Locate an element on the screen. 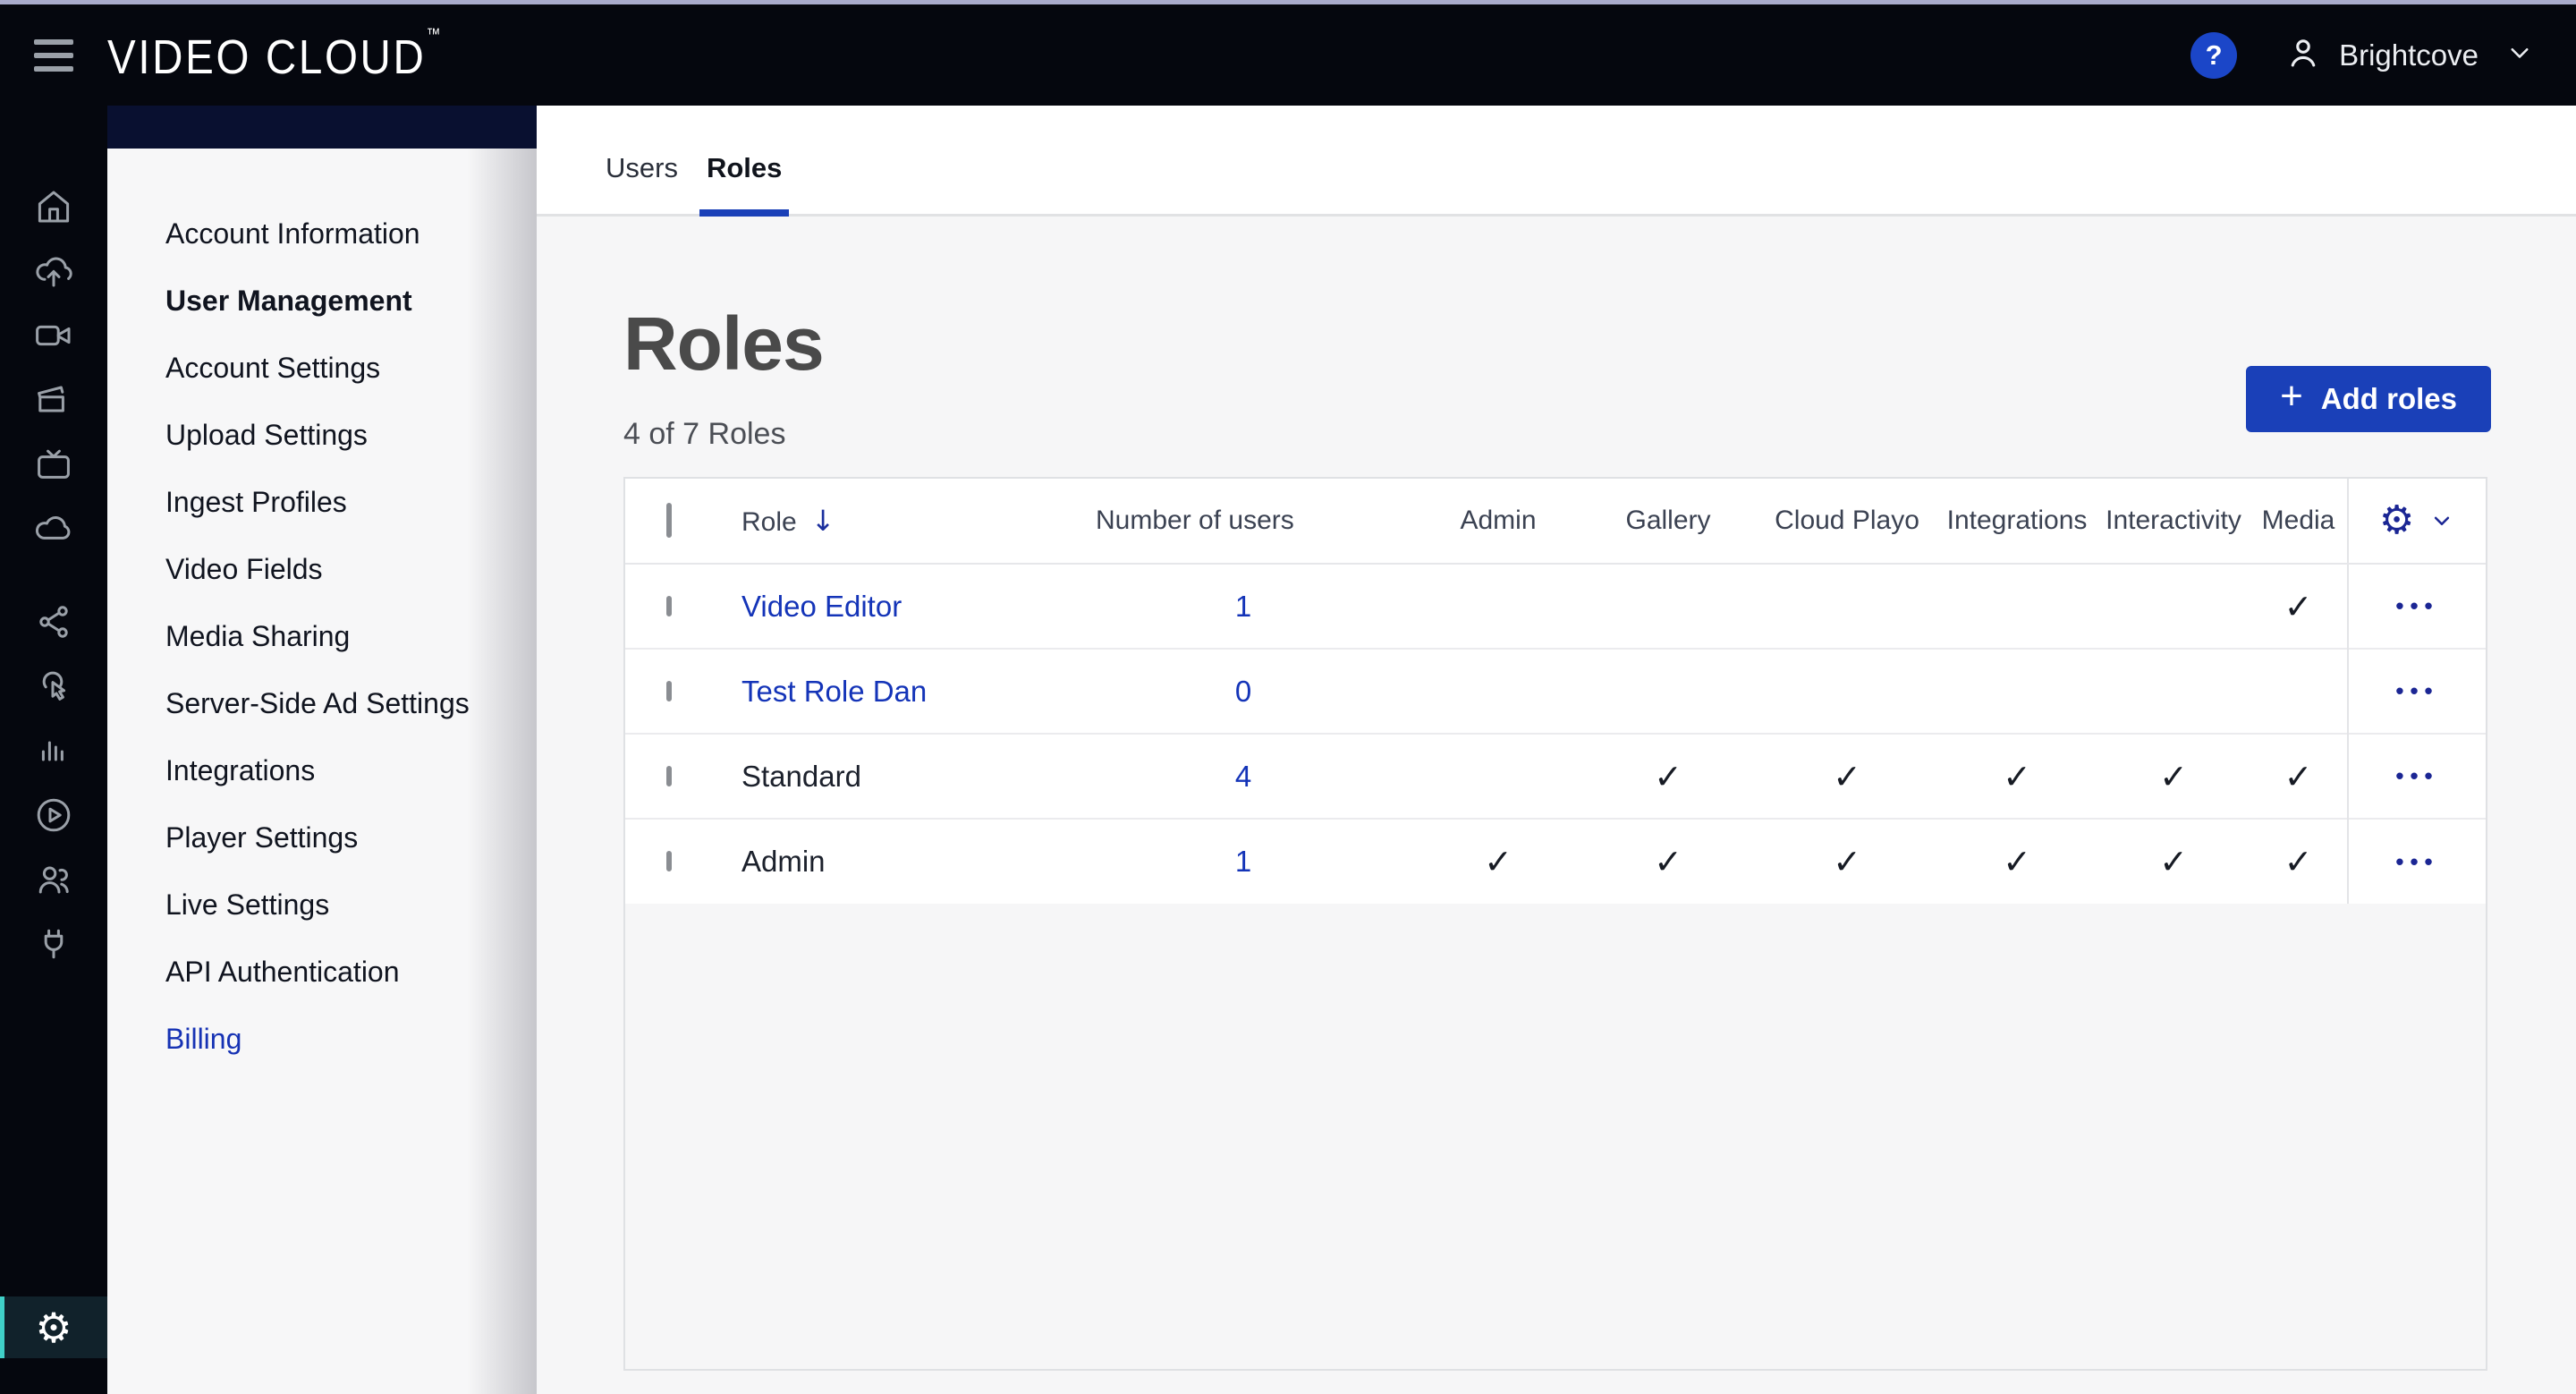 The height and width of the screenshot is (1394, 2576). sort-descending-icon: ↓ is located at coordinates (823, 521).